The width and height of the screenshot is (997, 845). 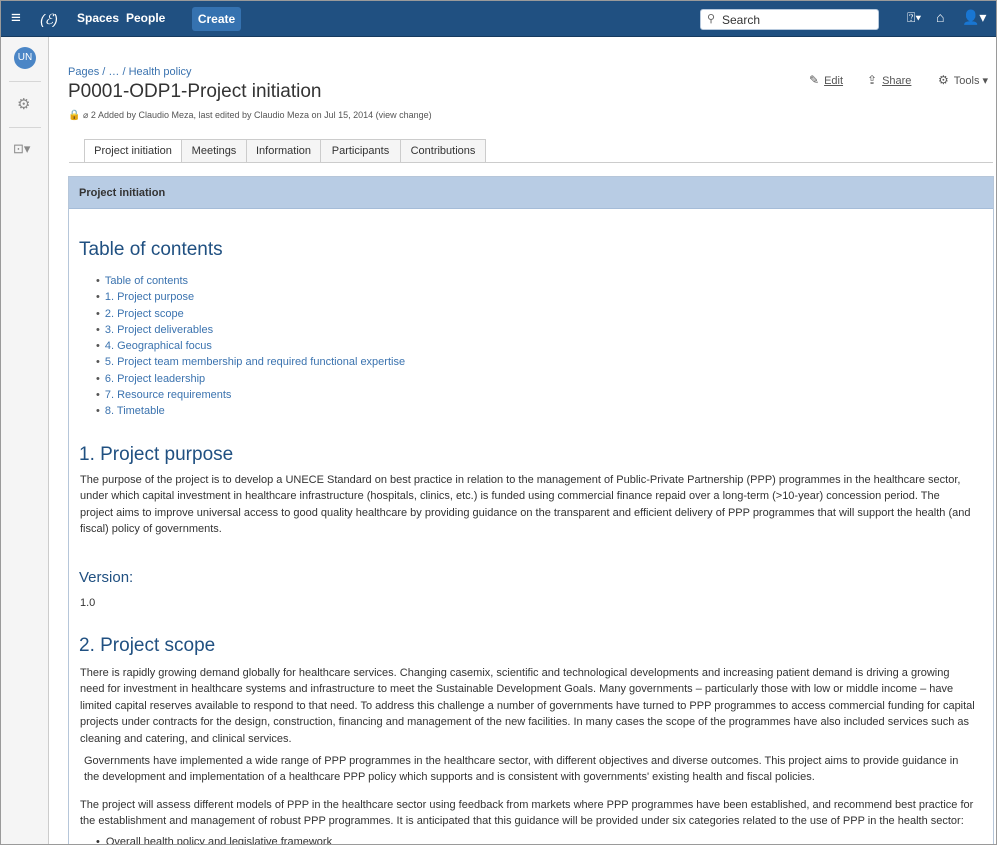 I want to click on notifications-bell-icon: ⌂, so click(x=940, y=17).